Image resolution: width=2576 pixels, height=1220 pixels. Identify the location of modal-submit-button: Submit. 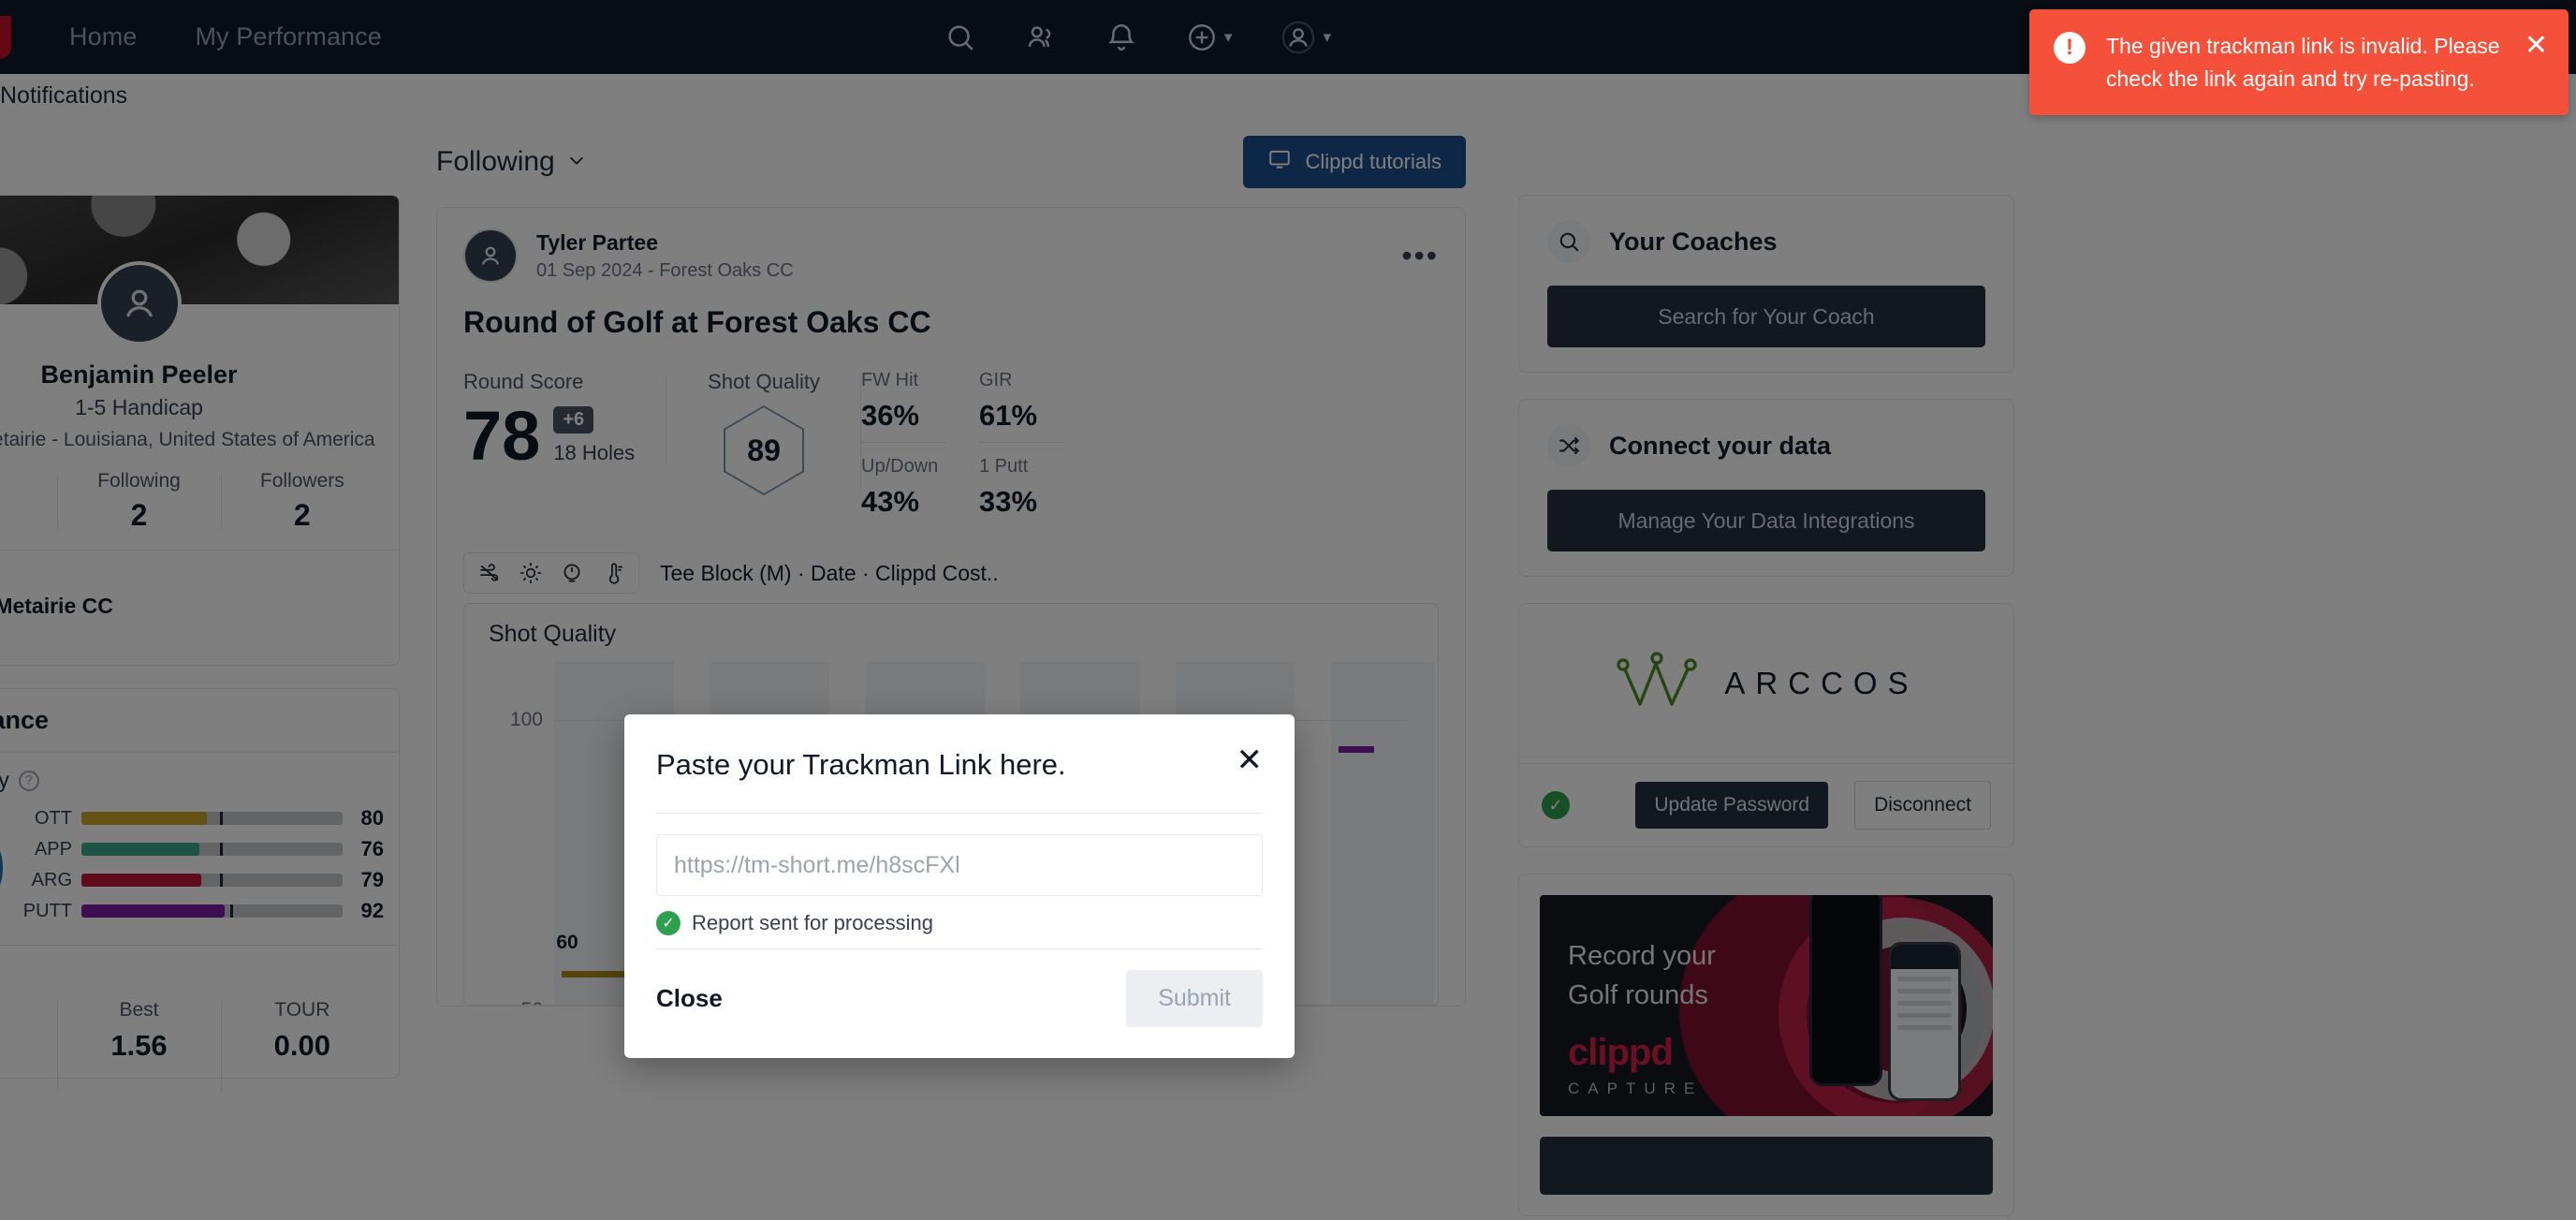
(1194, 998).